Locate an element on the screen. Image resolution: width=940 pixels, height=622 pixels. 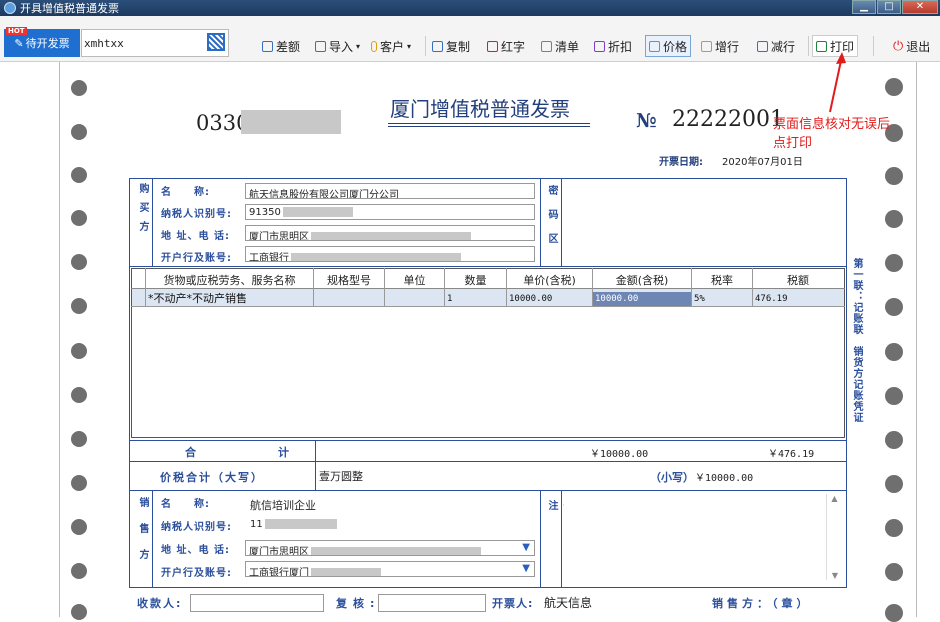
reviewer-input is located at coordinates (432, 603).